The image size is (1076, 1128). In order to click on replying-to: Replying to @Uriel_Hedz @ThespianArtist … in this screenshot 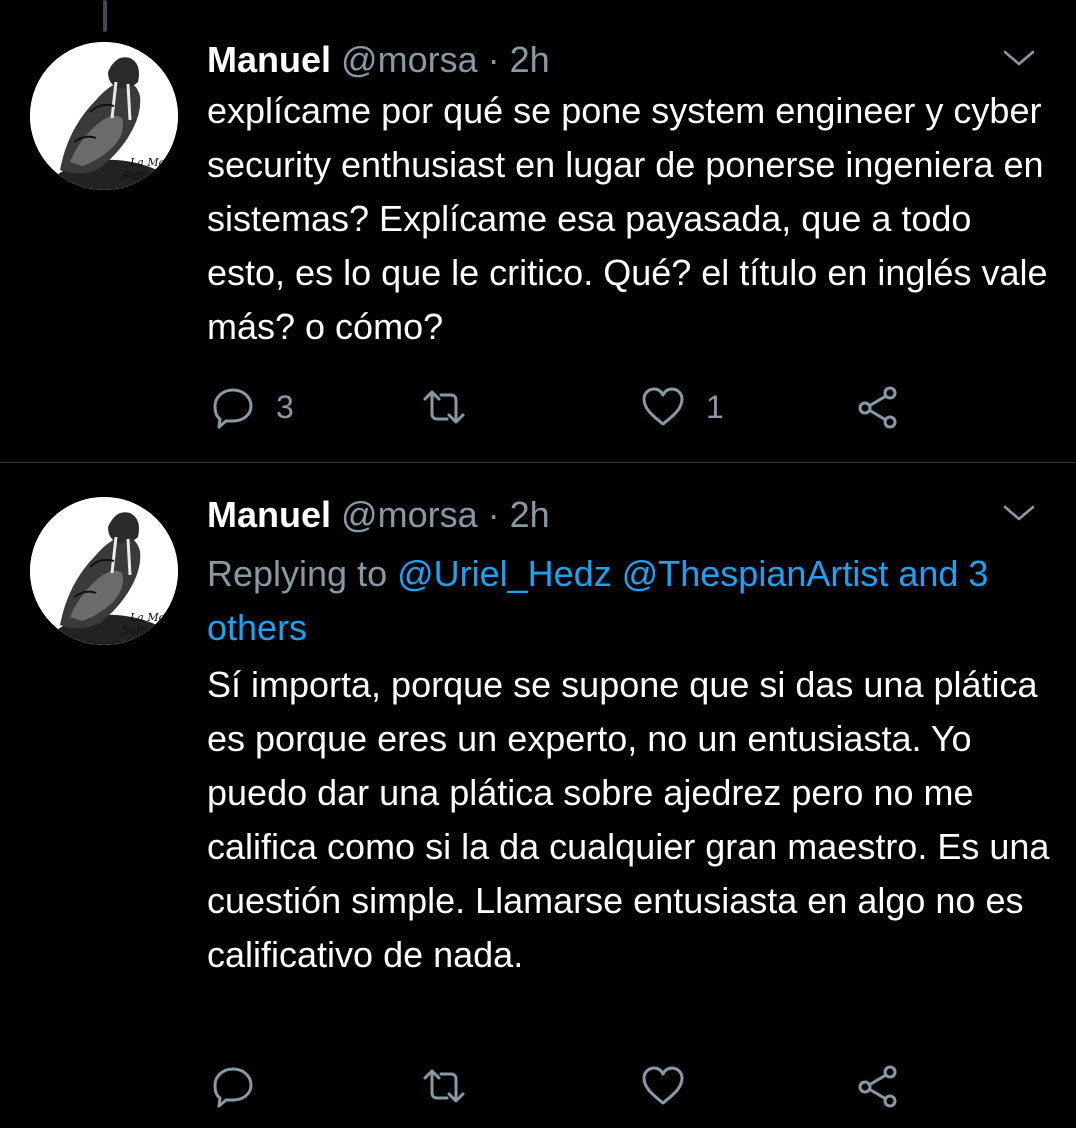, I will do `click(632, 601)`.